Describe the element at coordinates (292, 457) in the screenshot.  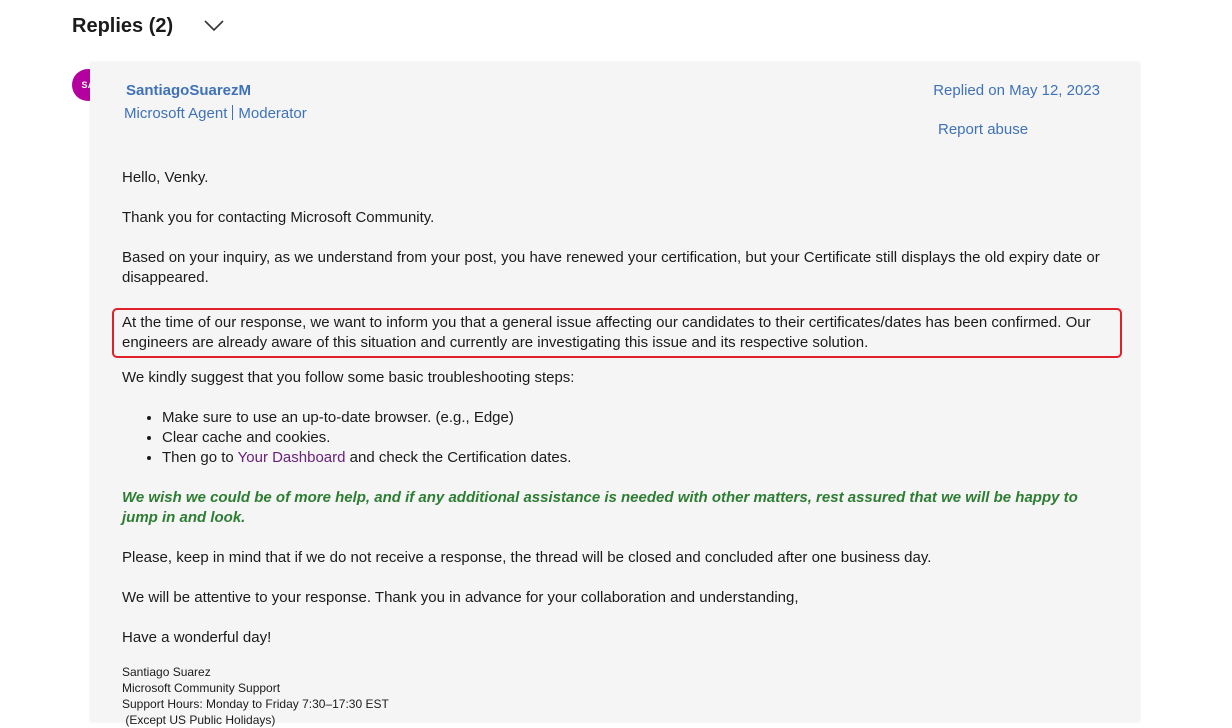
I see `your-dashboard-link: Your Dashboard` at that location.